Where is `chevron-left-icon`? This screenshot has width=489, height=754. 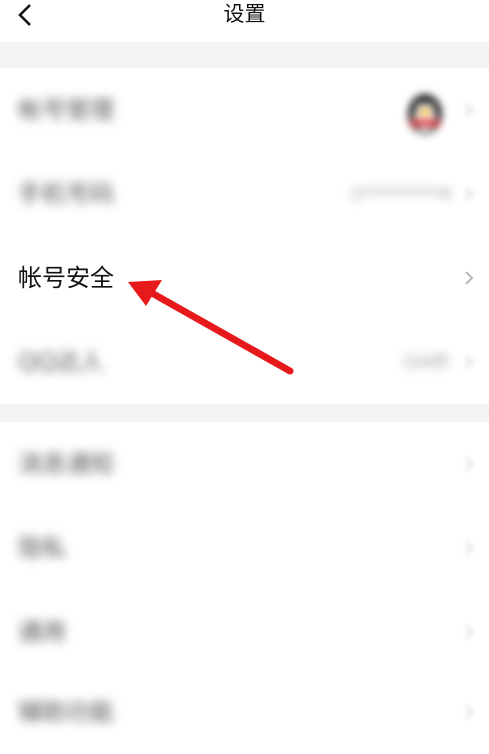 chevron-left-icon is located at coordinates (24, 15).